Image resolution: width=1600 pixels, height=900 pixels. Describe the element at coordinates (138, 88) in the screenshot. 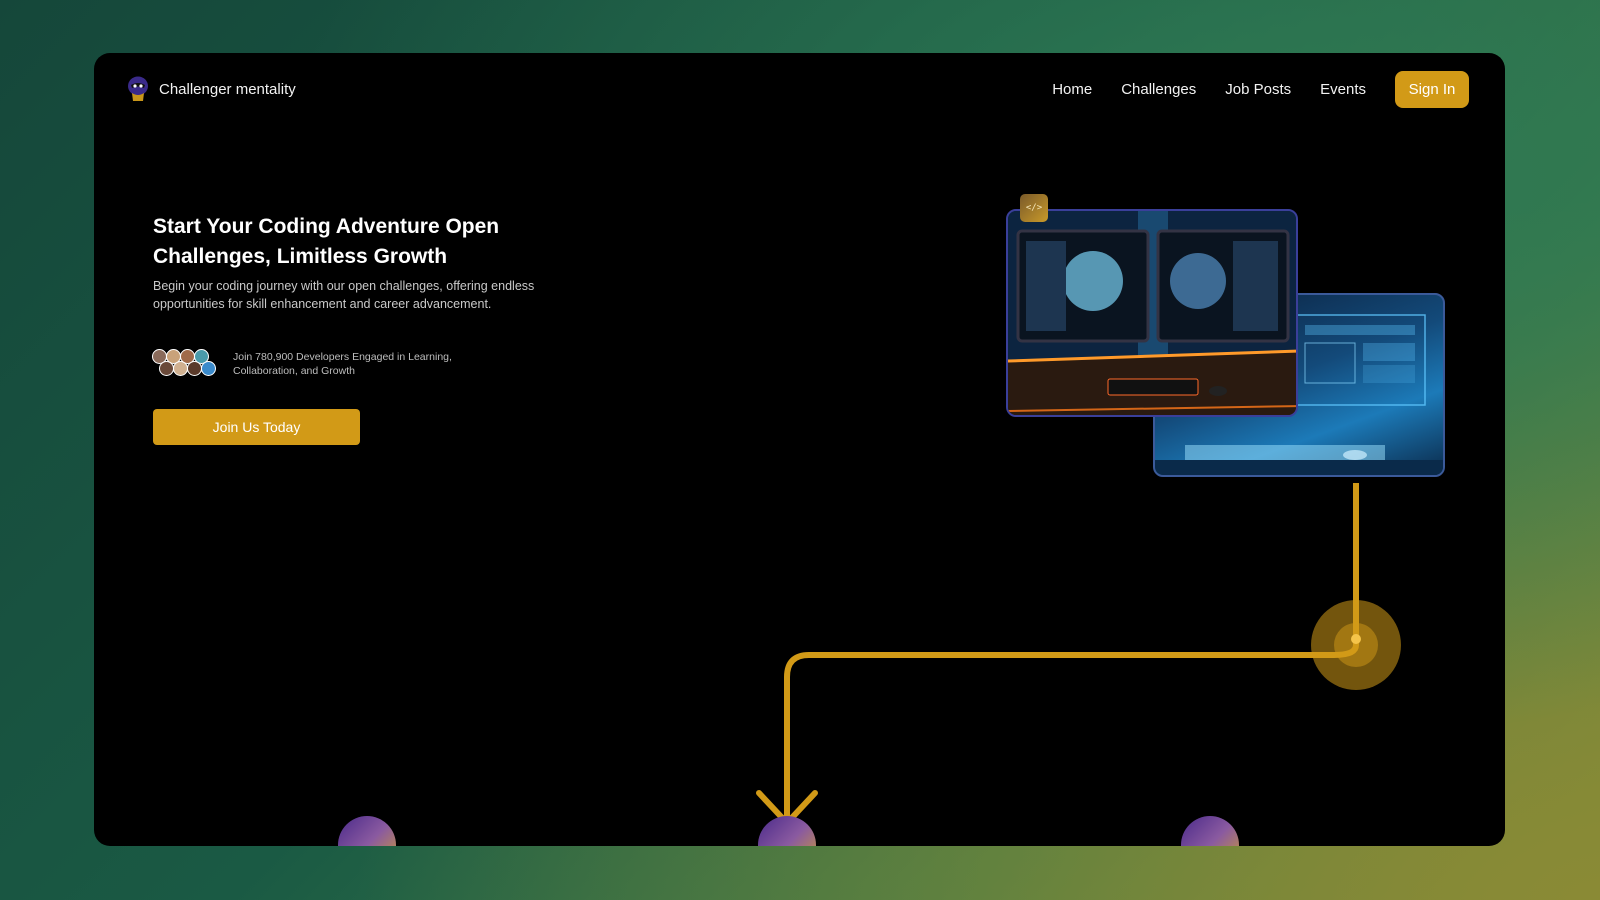

I see `ninja-head-logo` at that location.